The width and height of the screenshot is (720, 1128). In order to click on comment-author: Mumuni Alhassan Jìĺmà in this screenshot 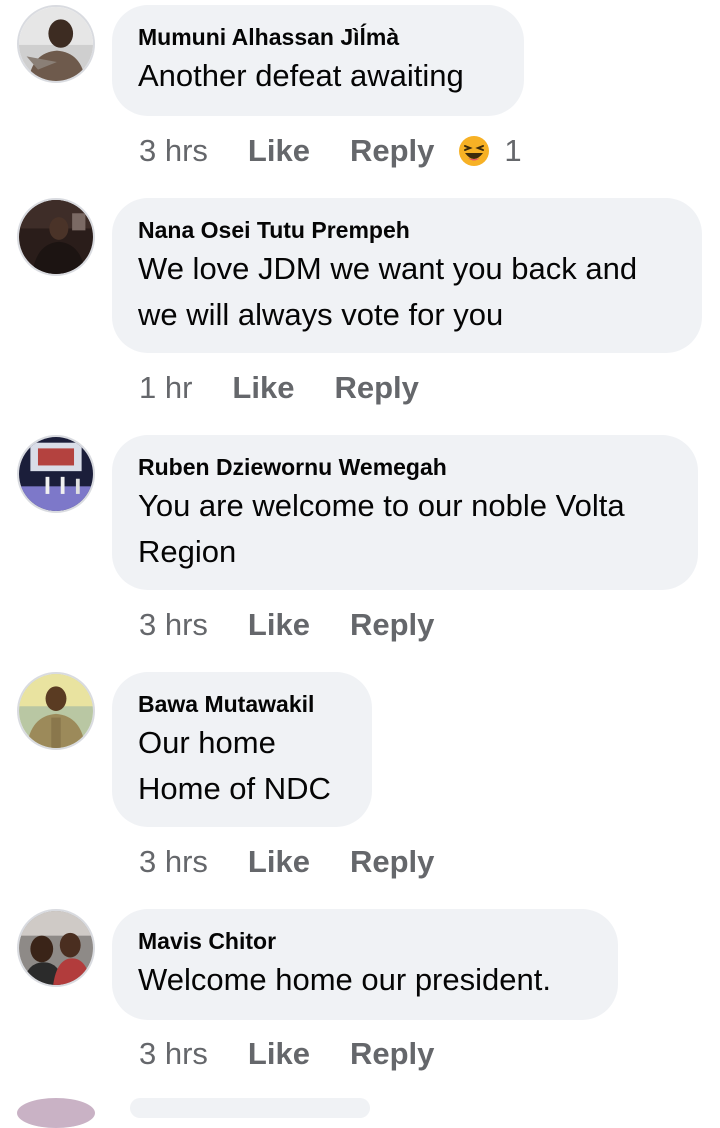, I will do `click(318, 37)`.